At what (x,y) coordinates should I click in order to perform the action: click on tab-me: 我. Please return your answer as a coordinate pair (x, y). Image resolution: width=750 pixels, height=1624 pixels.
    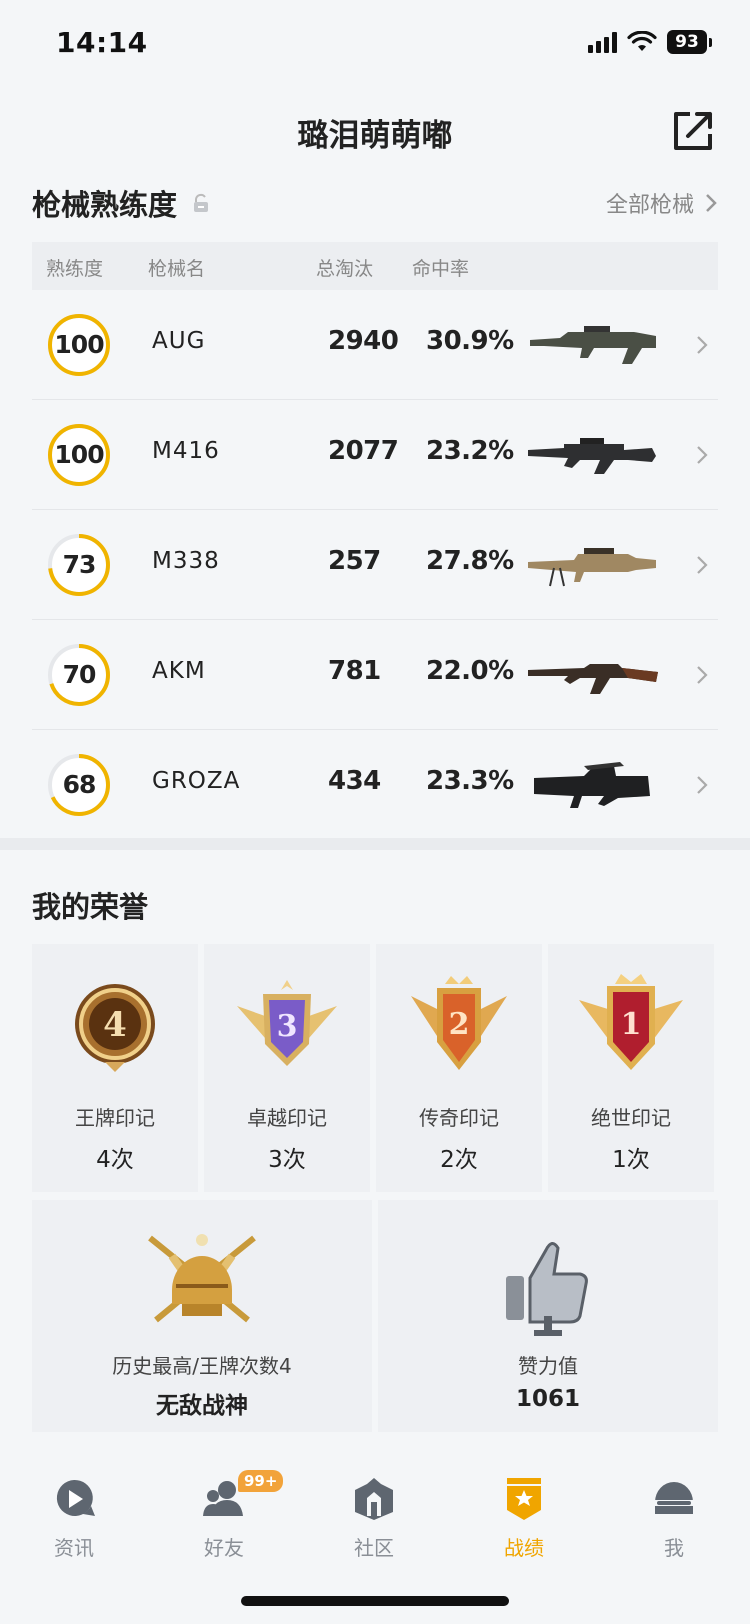
    Looking at the image, I should click on (674, 1526).